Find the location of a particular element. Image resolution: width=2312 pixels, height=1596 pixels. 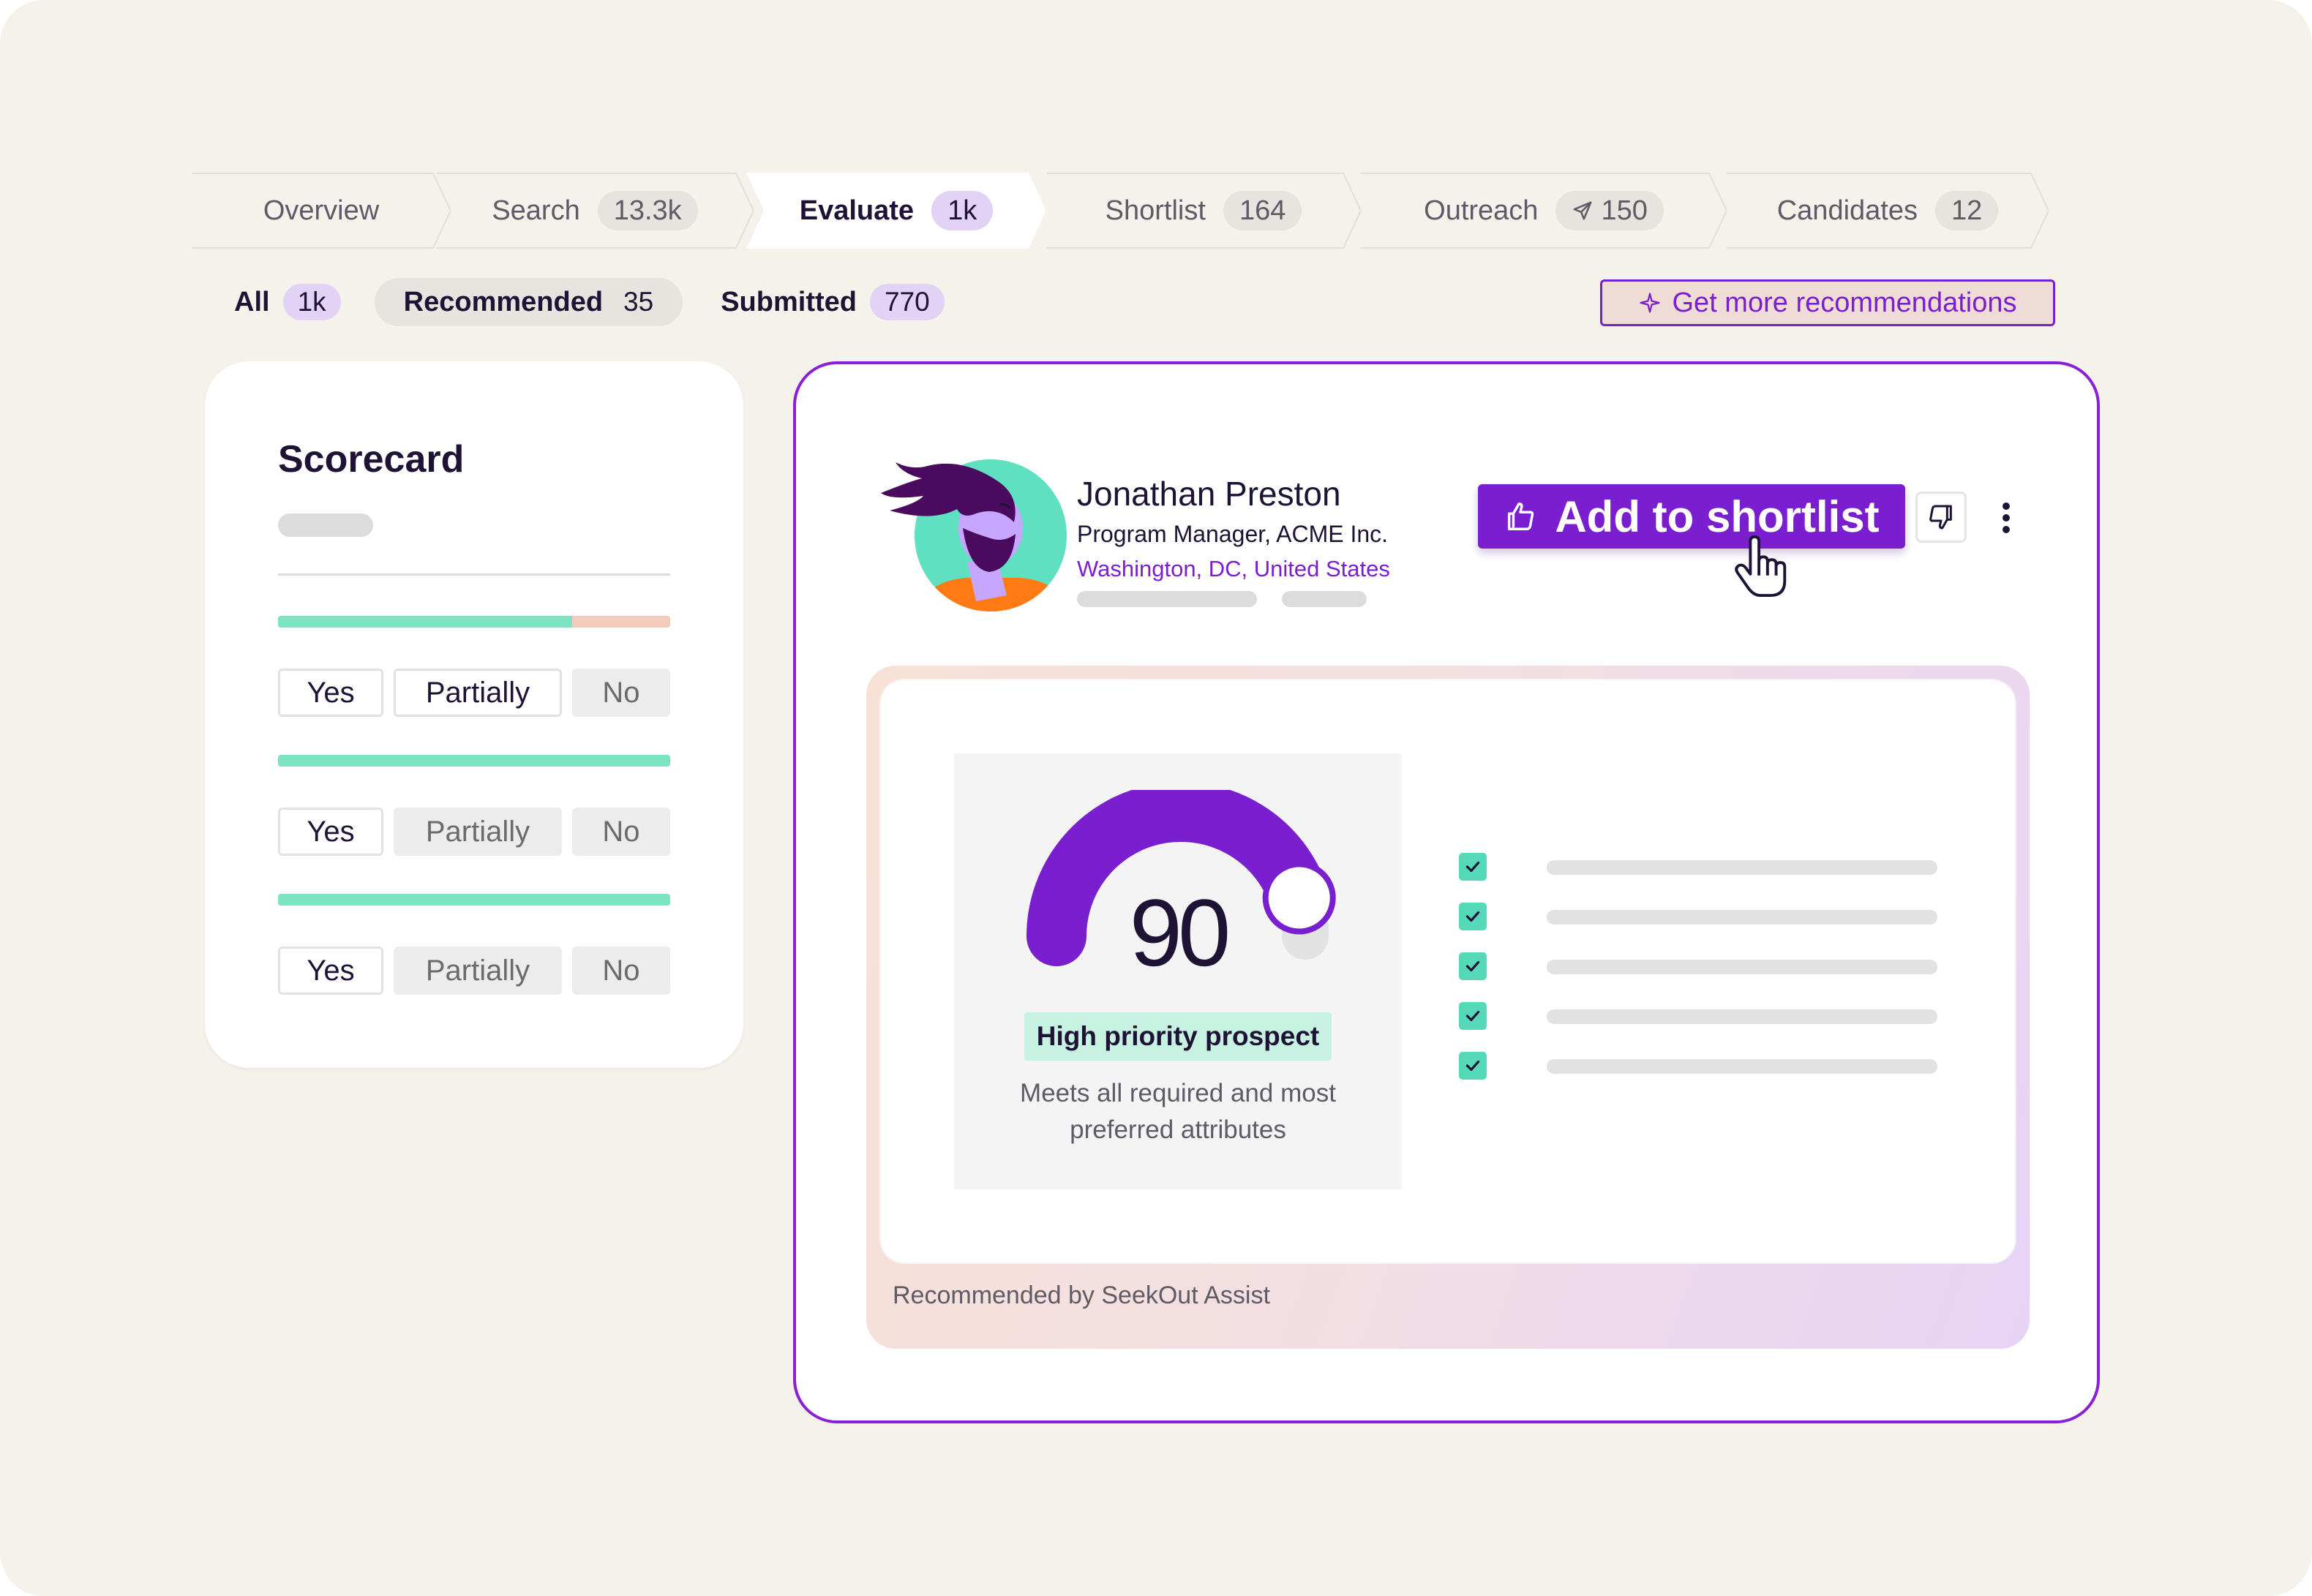

divider is located at coordinates (474, 574).